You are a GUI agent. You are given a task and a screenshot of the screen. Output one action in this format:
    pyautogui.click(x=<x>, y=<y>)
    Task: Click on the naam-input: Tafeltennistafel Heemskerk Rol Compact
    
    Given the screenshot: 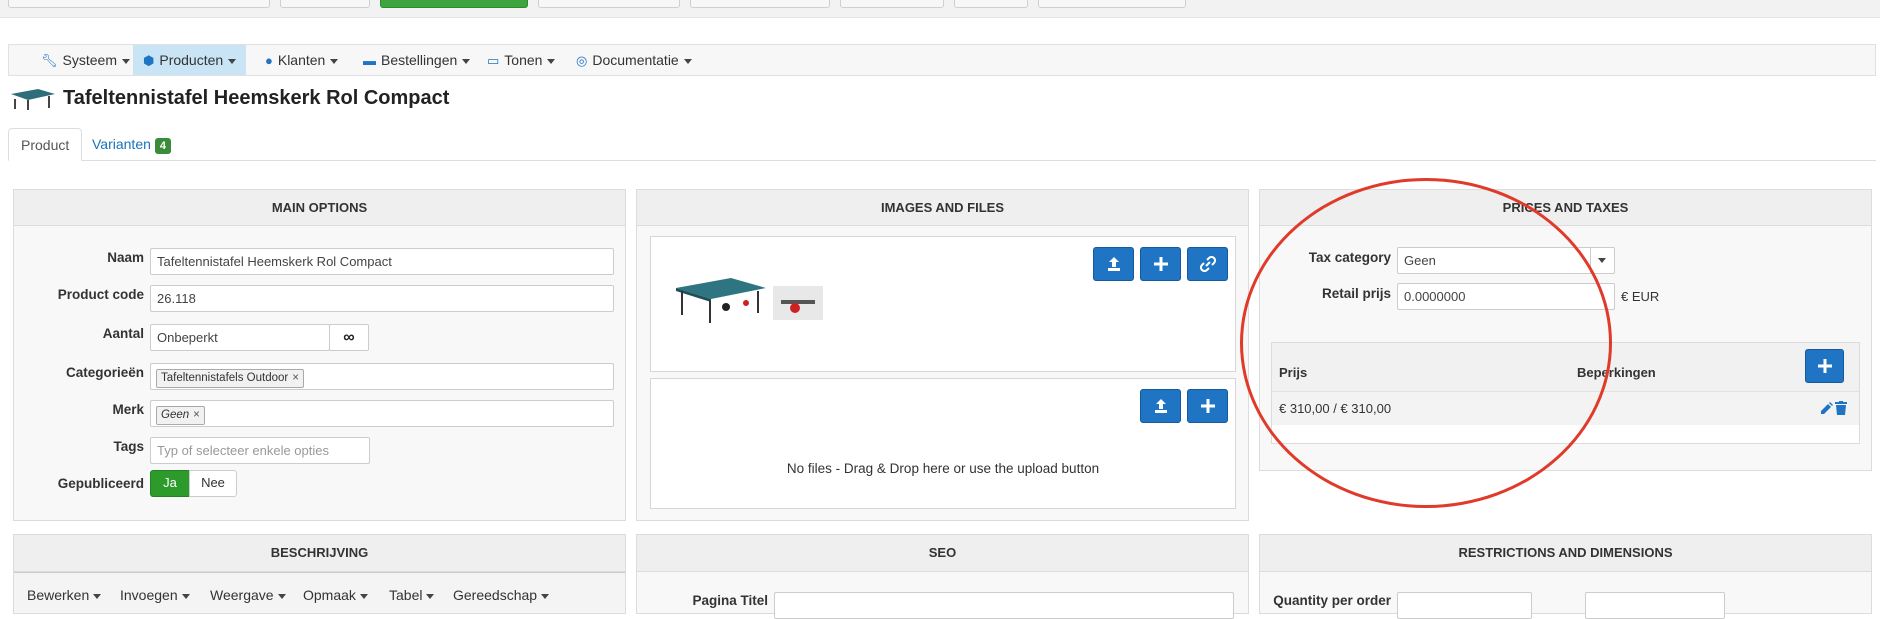 What is the action you would take?
    pyautogui.click(x=382, y=261)
    